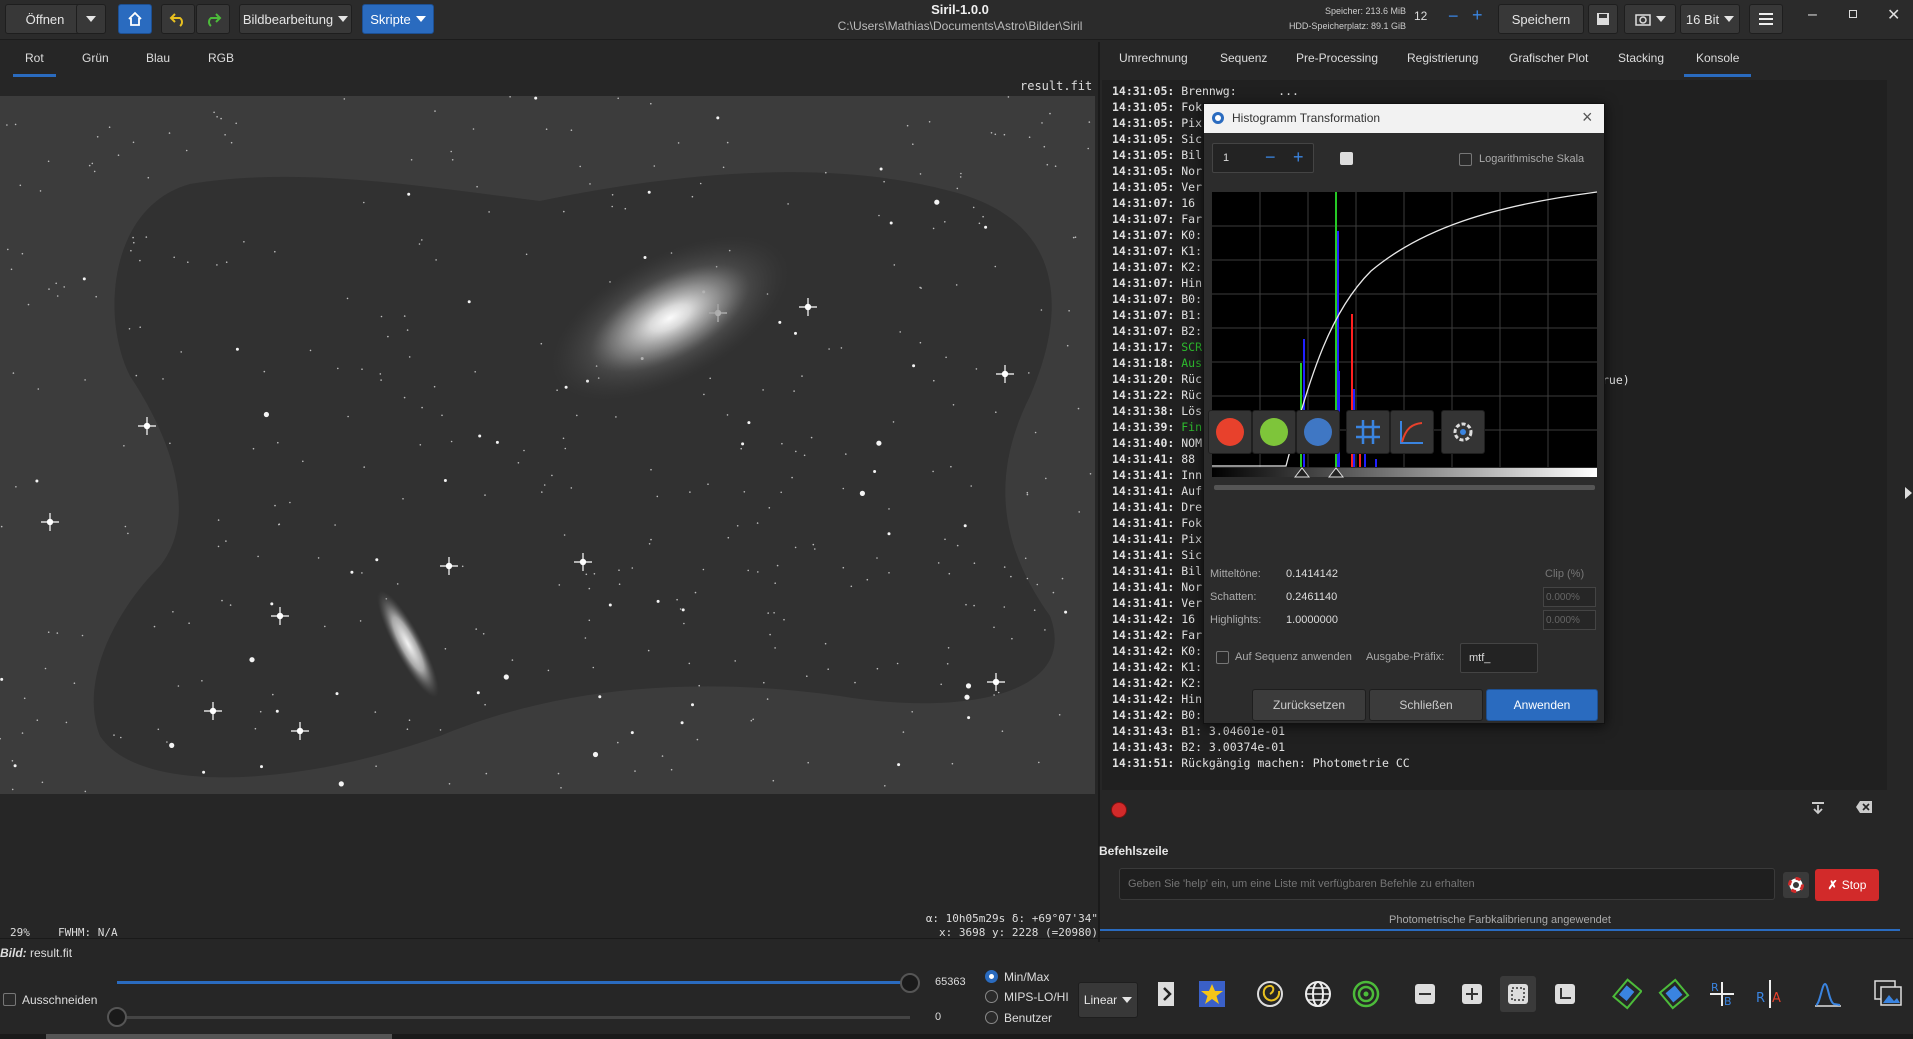 Image resolution: width=1913 pixels, height=1039 pixels. I want to click on close-icon: ✕, so click(1893, 15).